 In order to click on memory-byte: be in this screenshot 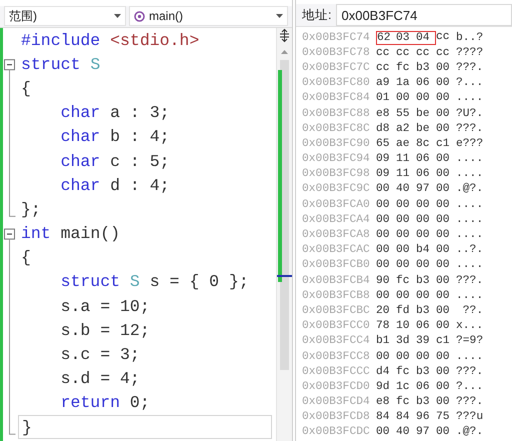, I will do `click(423, 114)`.